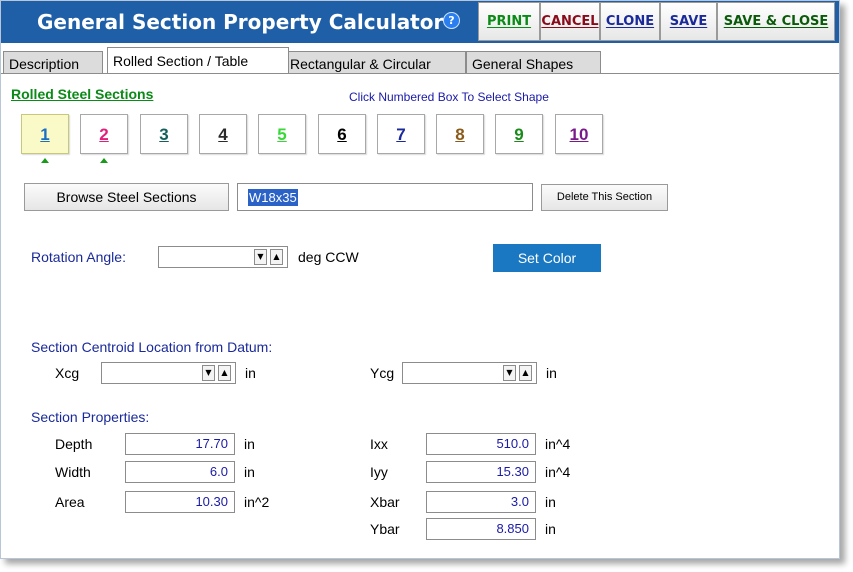 This screenshot has height=572, width=853. What do you see at coordinates (168, 373) in the screenshot?
I see `xcg-input: ▼ ▲` at bounding box center [168, 373].